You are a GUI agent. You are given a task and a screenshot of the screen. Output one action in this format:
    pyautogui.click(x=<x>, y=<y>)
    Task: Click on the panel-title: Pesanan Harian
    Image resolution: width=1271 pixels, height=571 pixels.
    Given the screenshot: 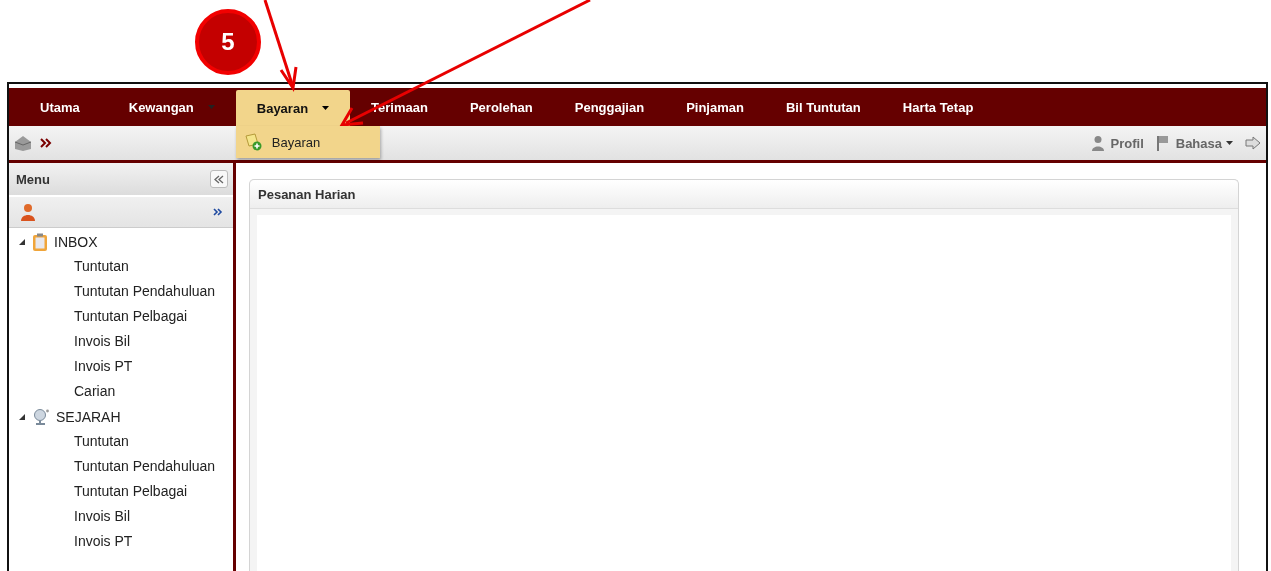 What is the action you would take?
    pyautogui.click(x=307, y=194)
    